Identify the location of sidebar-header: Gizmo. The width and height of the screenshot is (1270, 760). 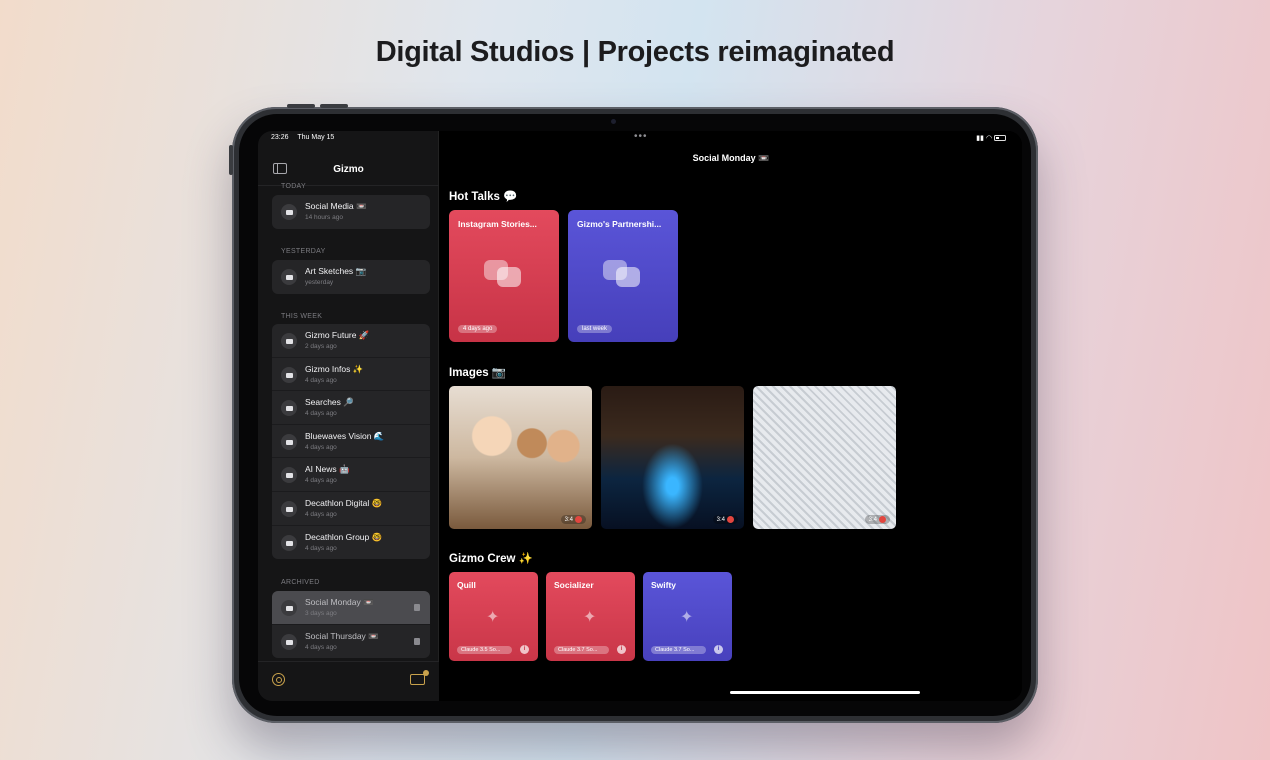
(348, 170).